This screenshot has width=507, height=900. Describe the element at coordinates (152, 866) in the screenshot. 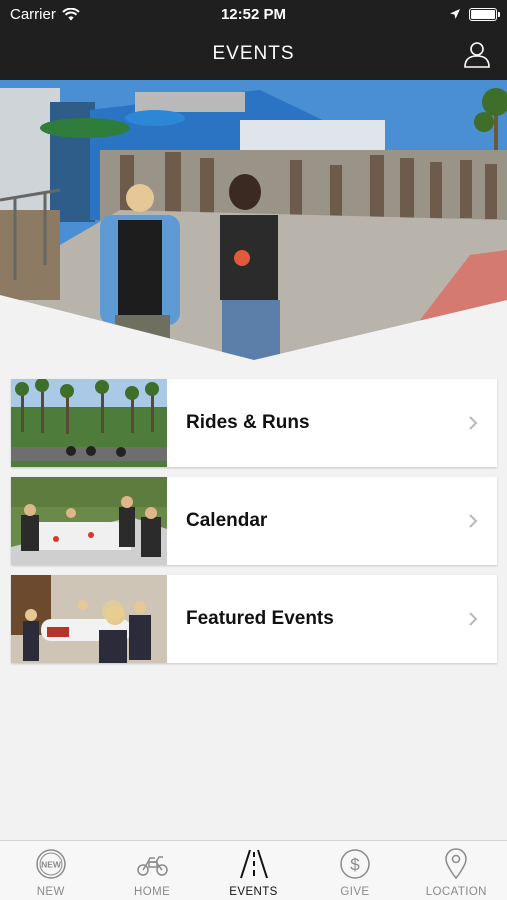

I see `motorcycle-icon` at that location.